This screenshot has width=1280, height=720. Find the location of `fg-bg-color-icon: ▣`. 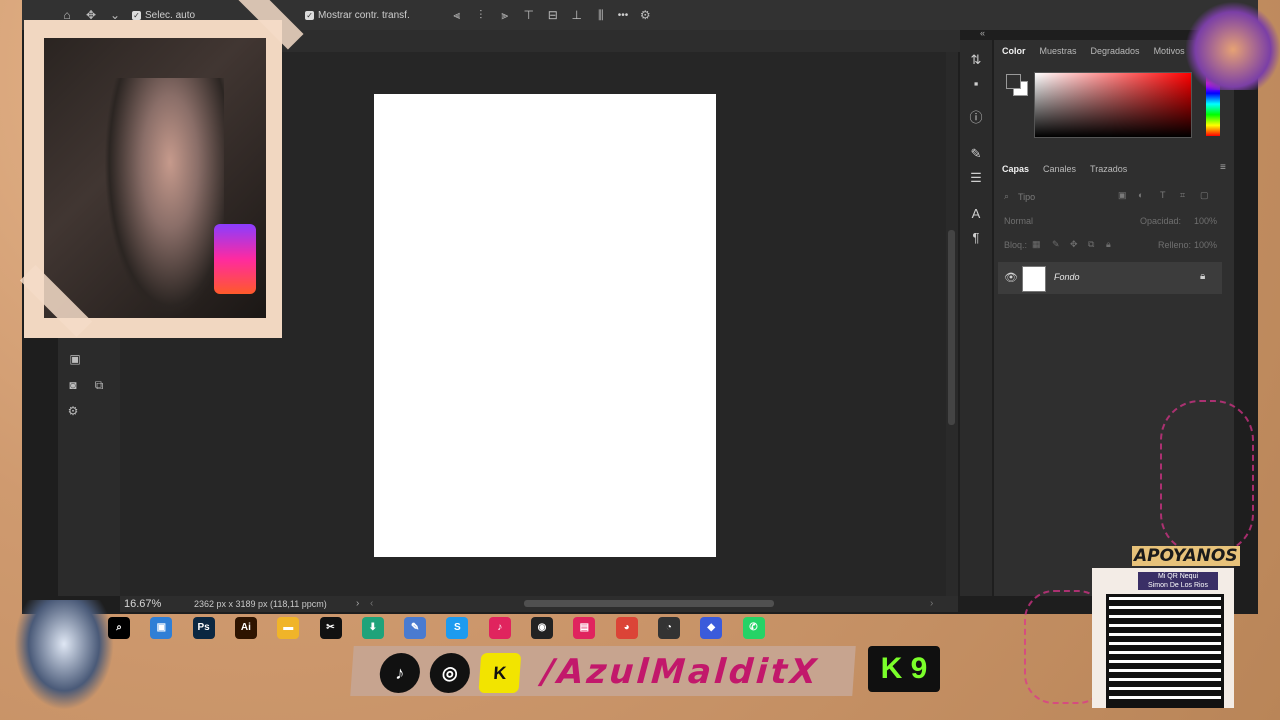

fg-bg-color-icon: ▣ is located at coordinates (75, 359).